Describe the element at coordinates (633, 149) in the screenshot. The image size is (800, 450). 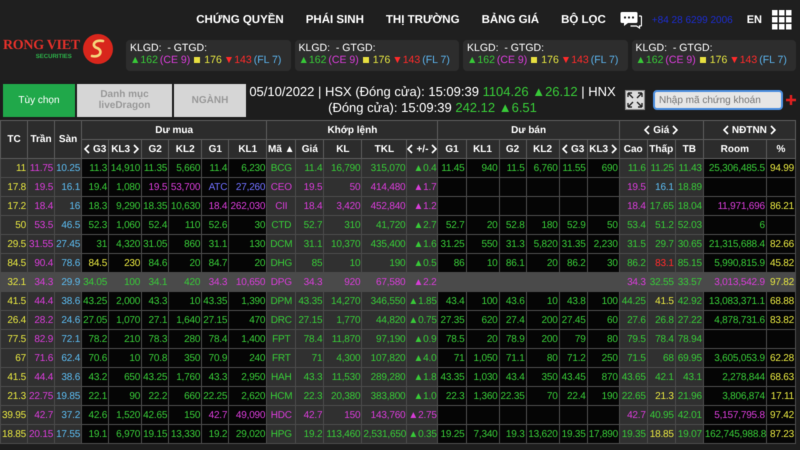
I see `column-header: Cao` at that location.